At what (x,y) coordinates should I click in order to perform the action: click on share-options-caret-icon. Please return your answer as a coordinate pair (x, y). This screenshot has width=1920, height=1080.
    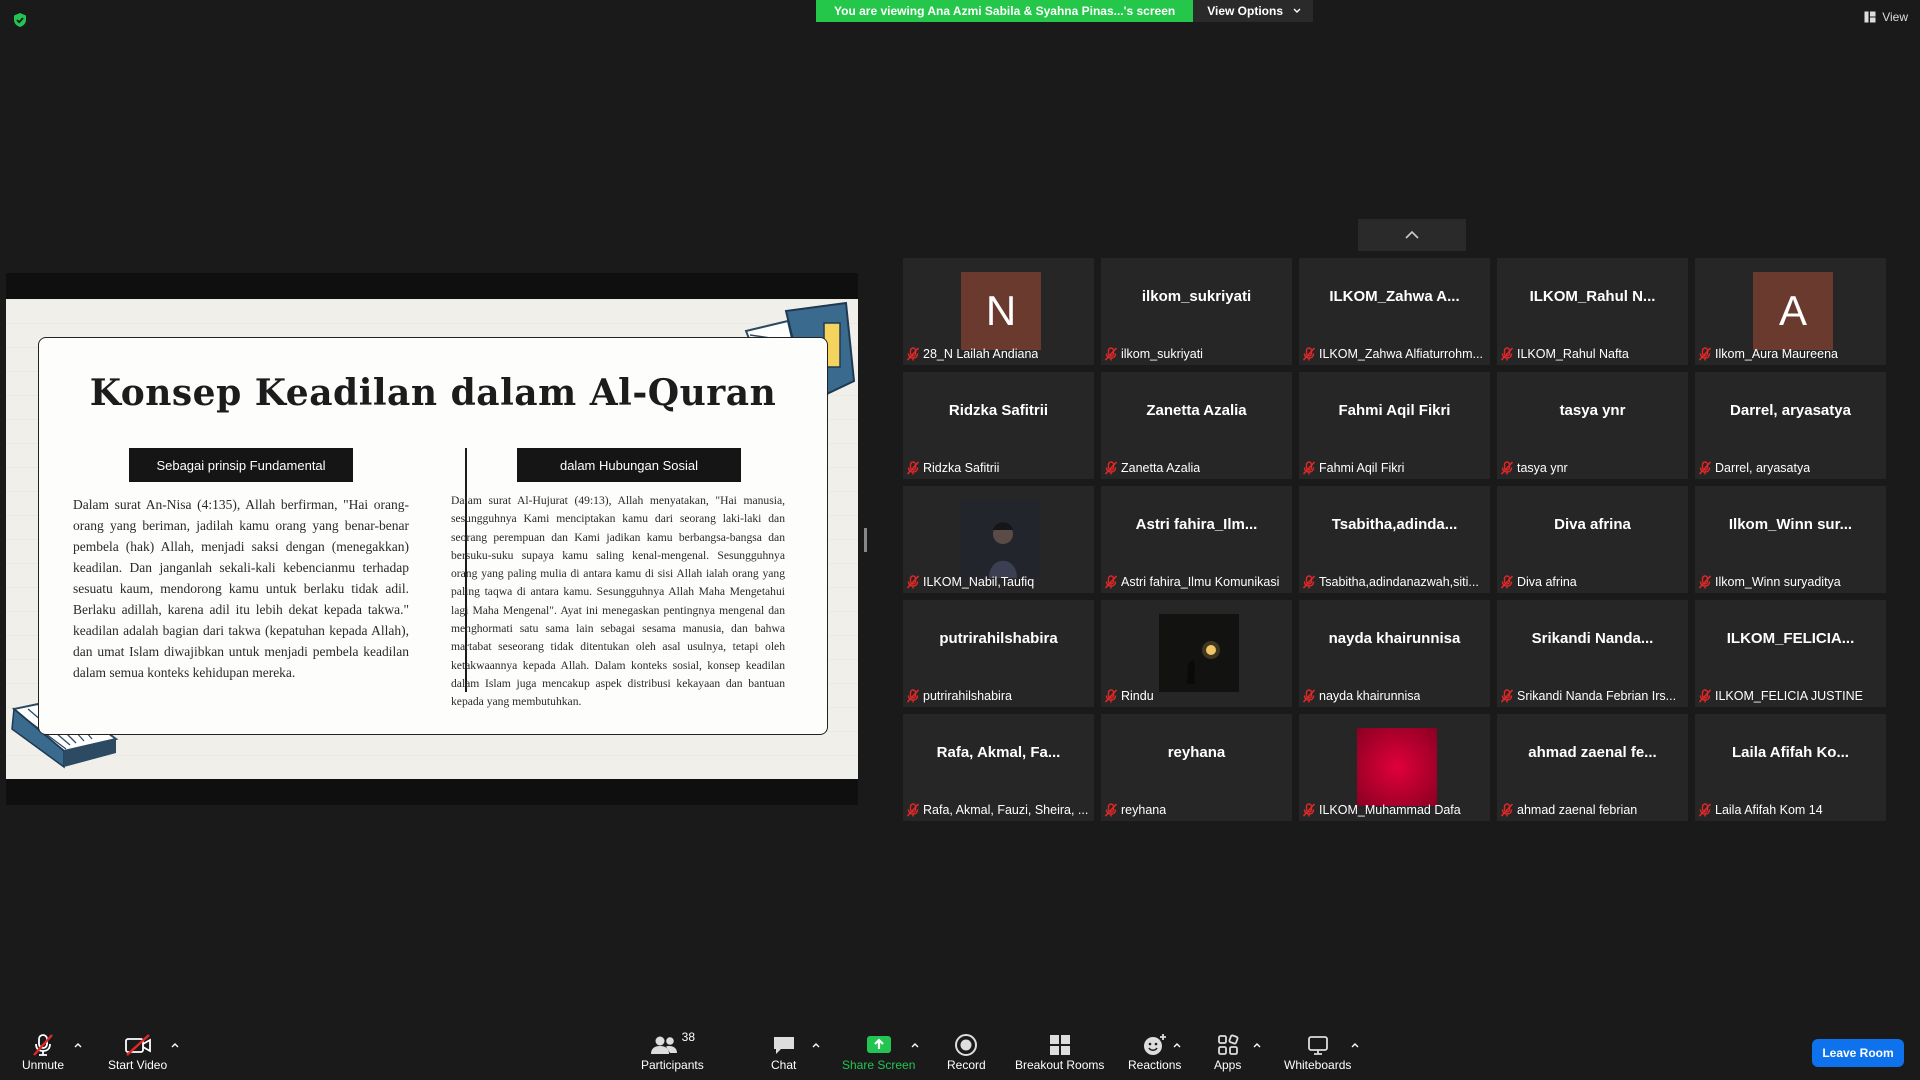
    Looking at the image, I should click on (915, 1045).